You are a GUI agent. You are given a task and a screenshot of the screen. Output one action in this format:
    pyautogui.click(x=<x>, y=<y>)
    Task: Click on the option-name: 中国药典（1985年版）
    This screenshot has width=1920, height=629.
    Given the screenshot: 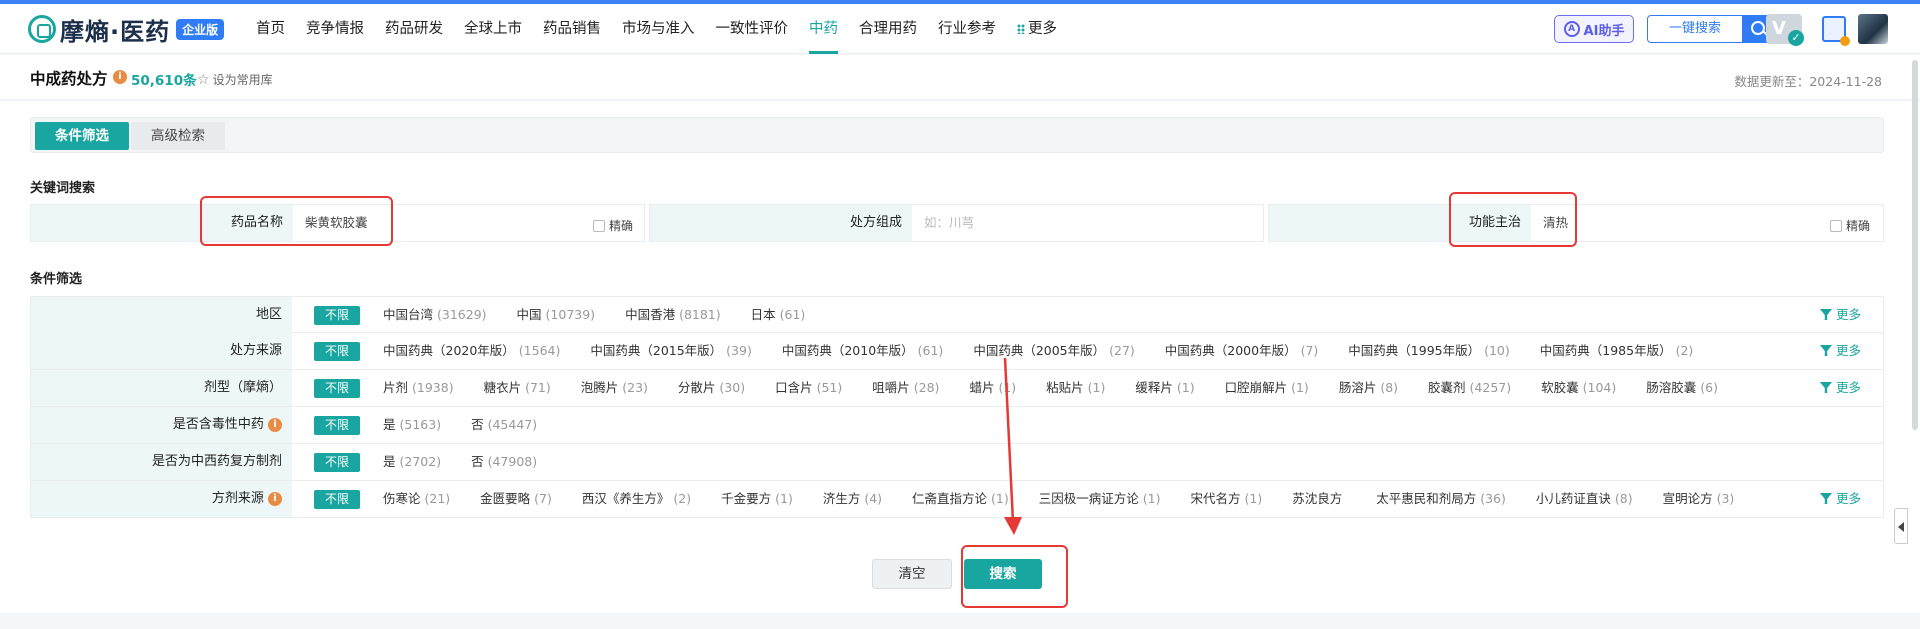 What is the action you would take?
    pyautogui.click(x=1605, y=350)
    